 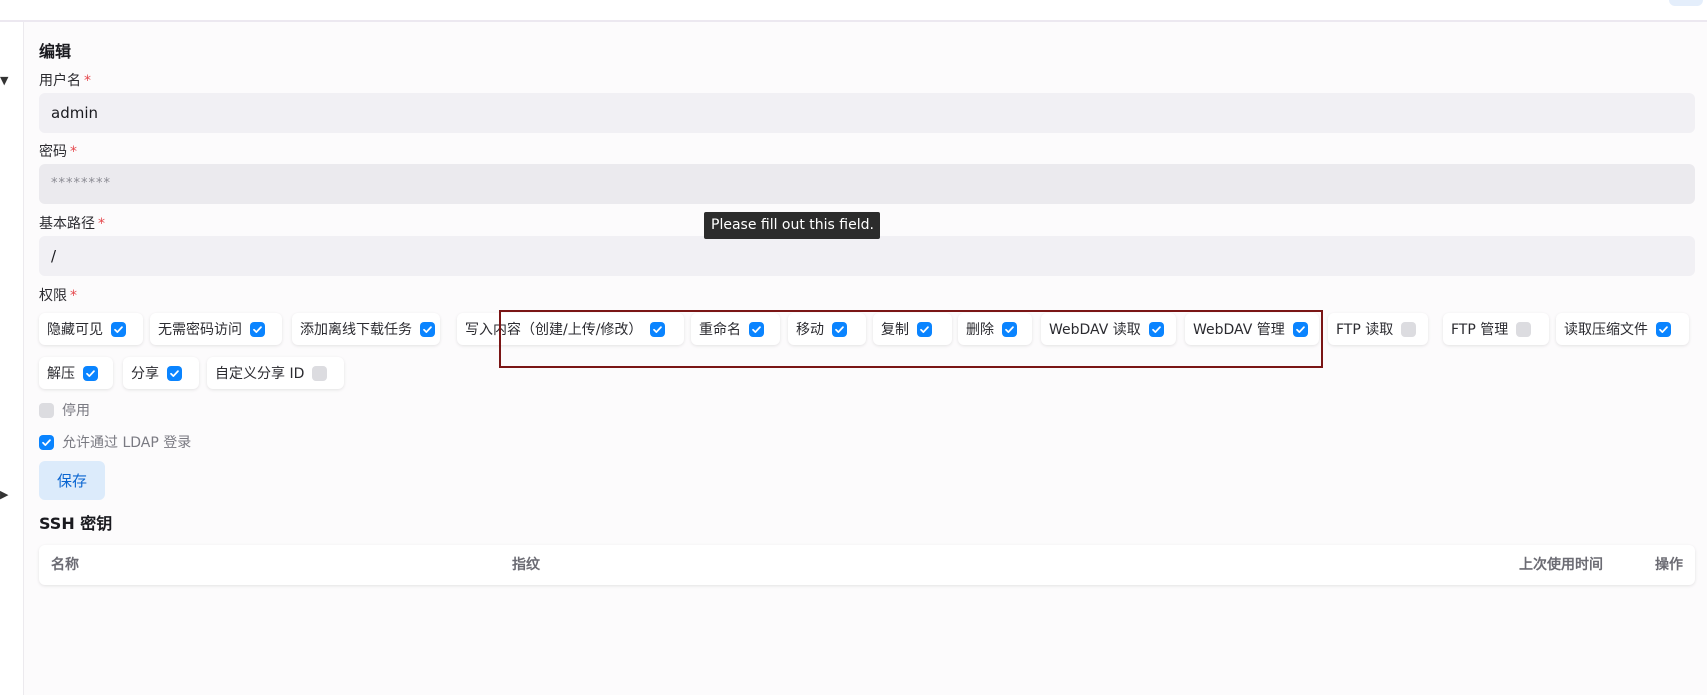 I want to click on password-input: ********, so click(x=867, y=184).